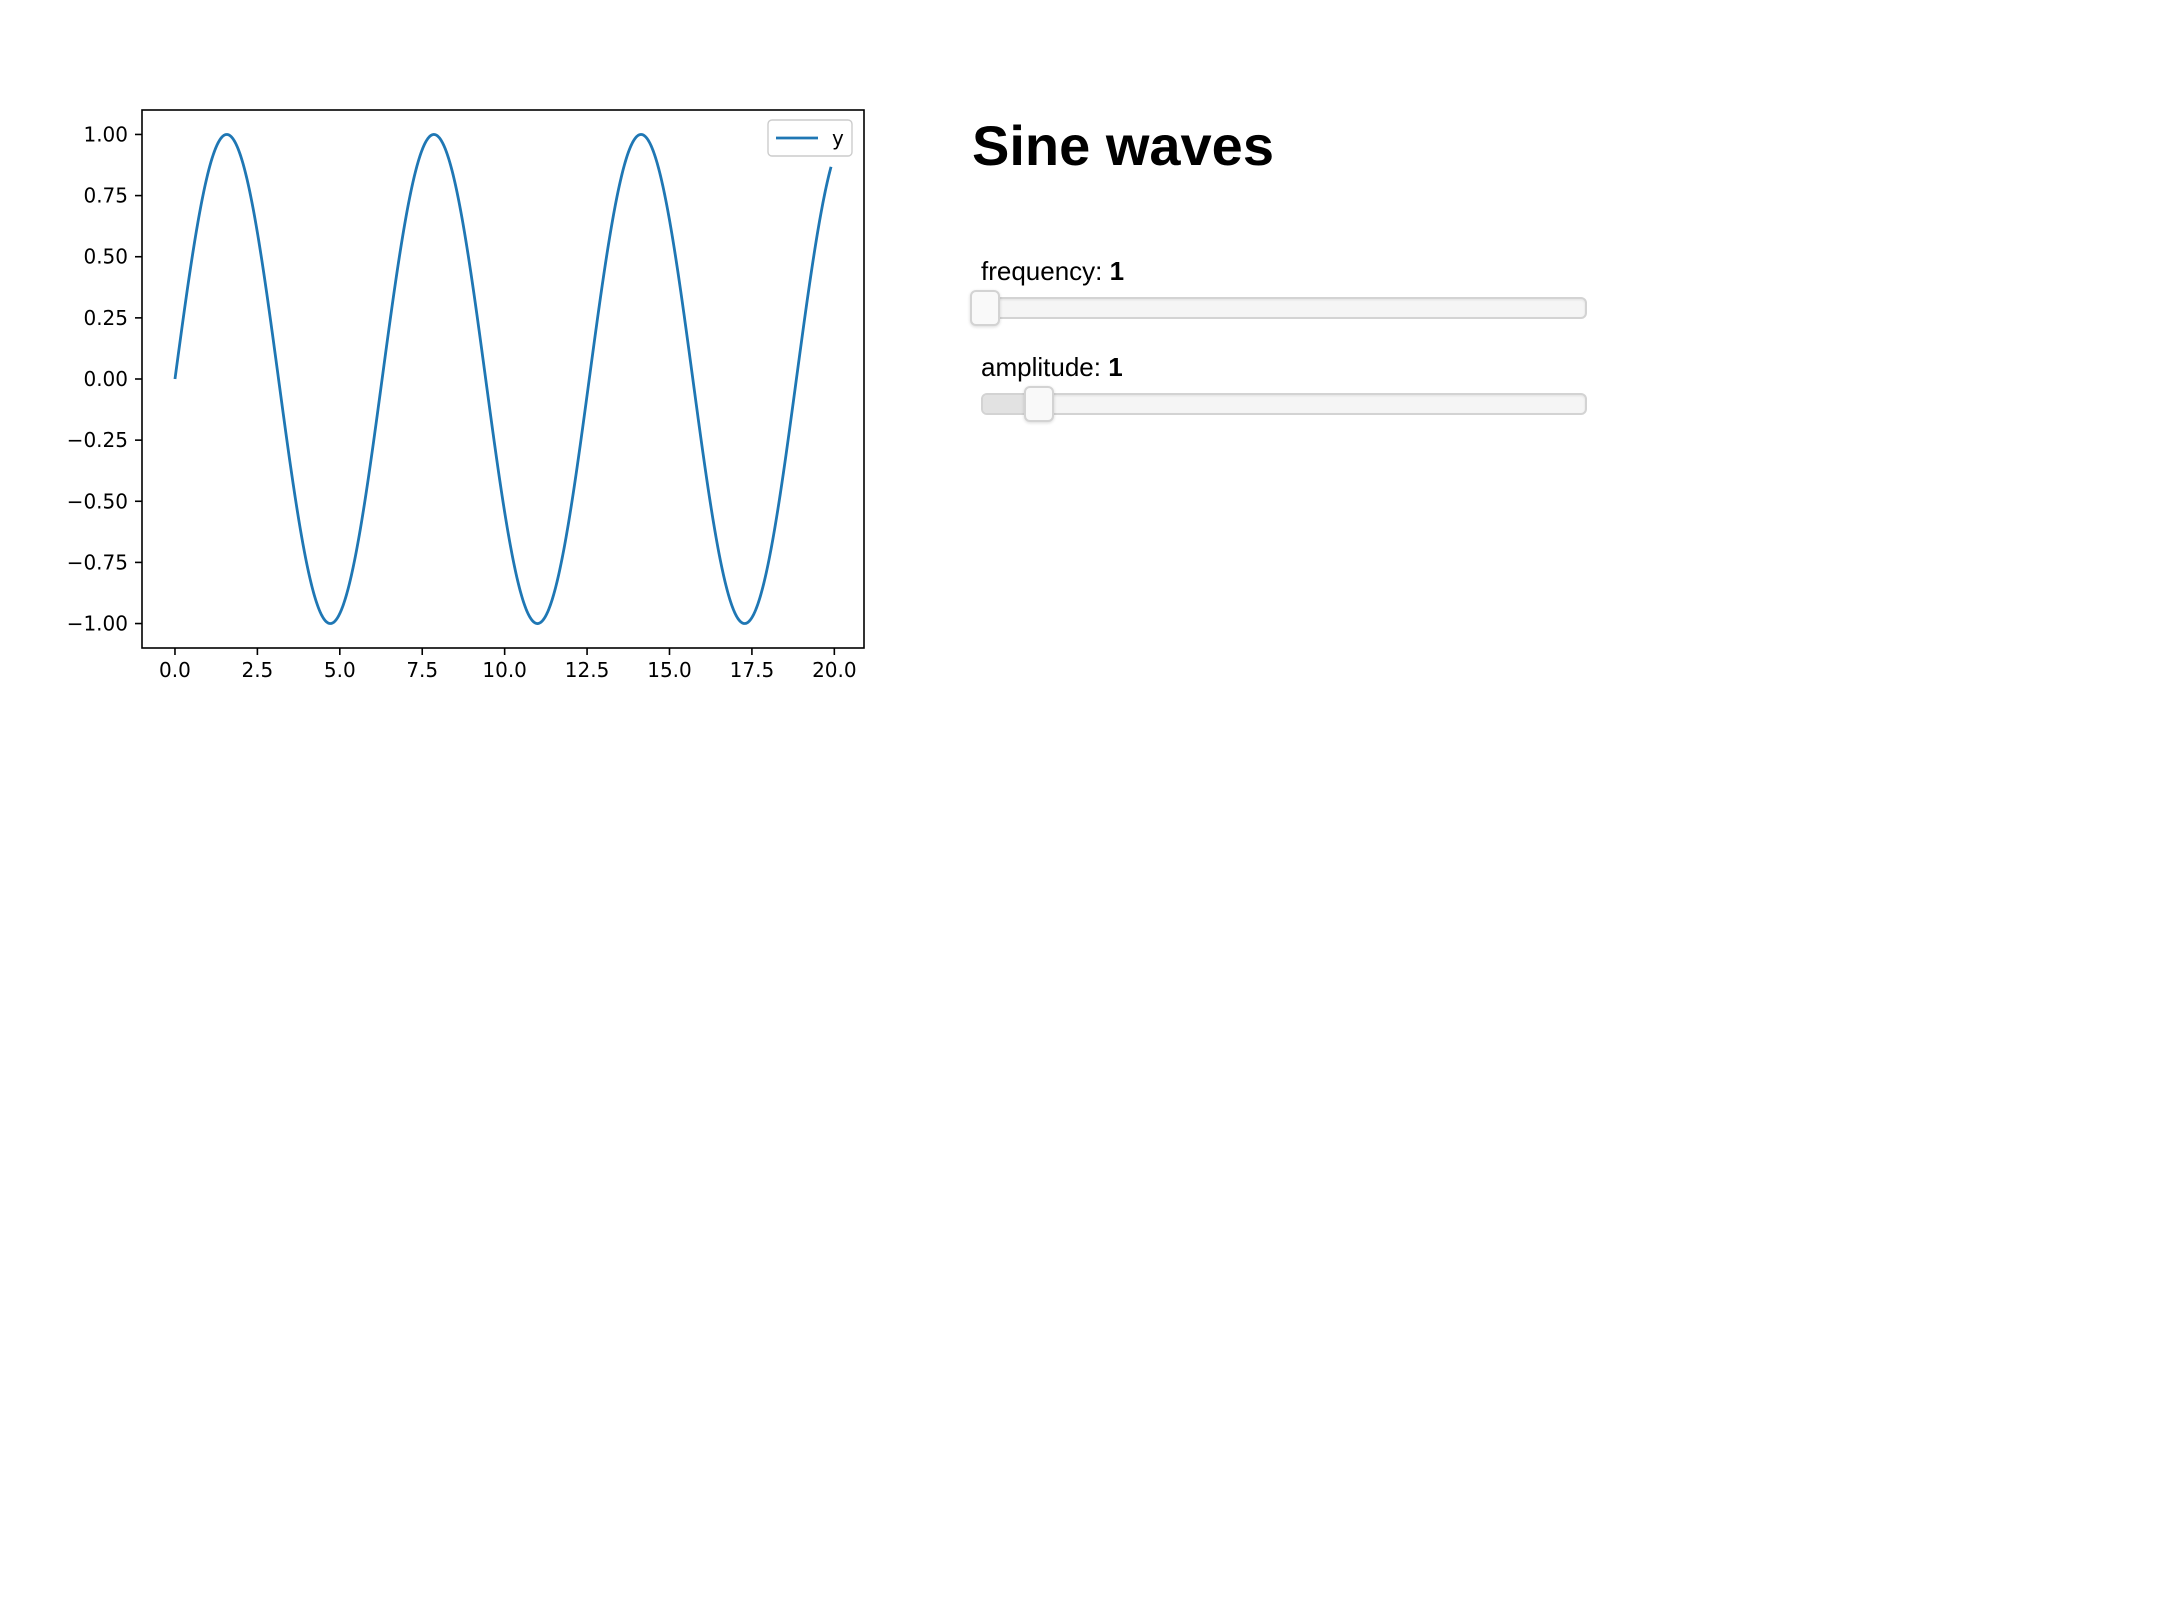 The image size is (2160, 1620). Describe the element at coordinates (810, 138) in the screenshot. I see `legend: y` at that location.